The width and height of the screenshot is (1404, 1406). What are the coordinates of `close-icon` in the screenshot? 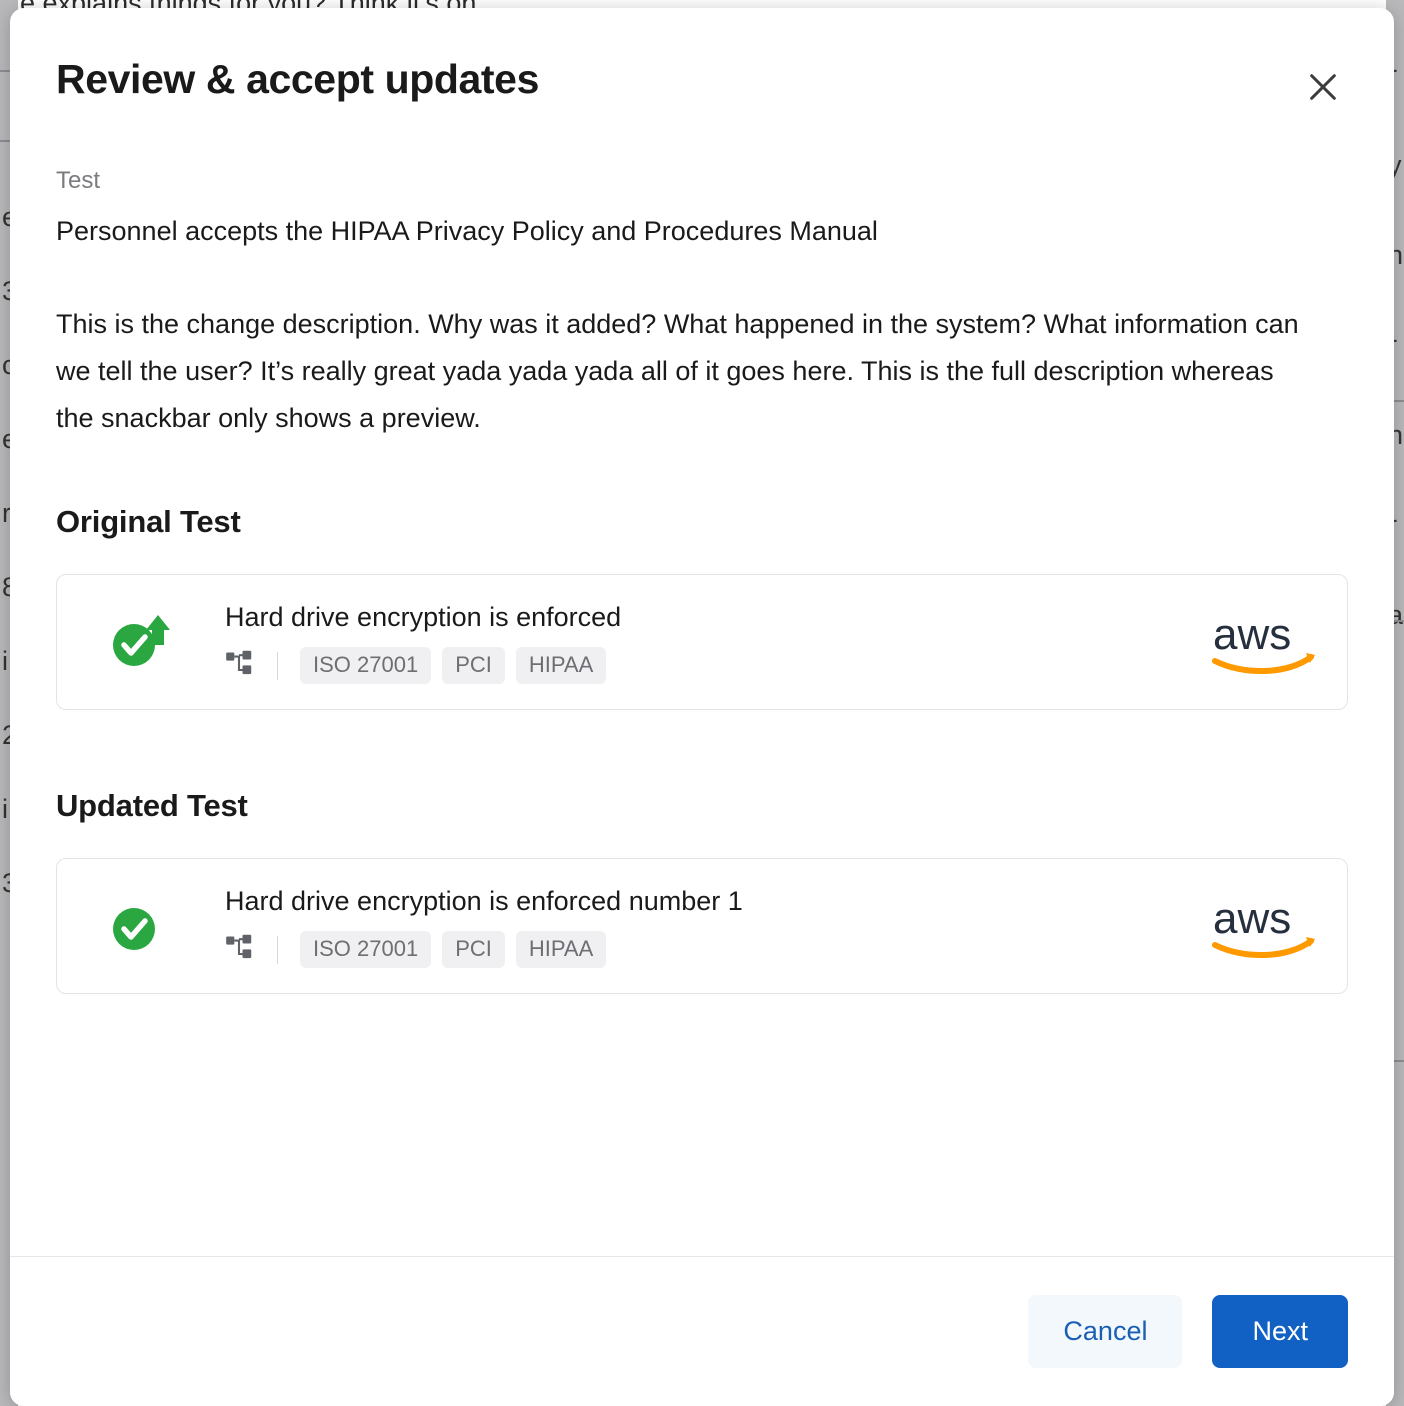 It's located at (1323, 87).